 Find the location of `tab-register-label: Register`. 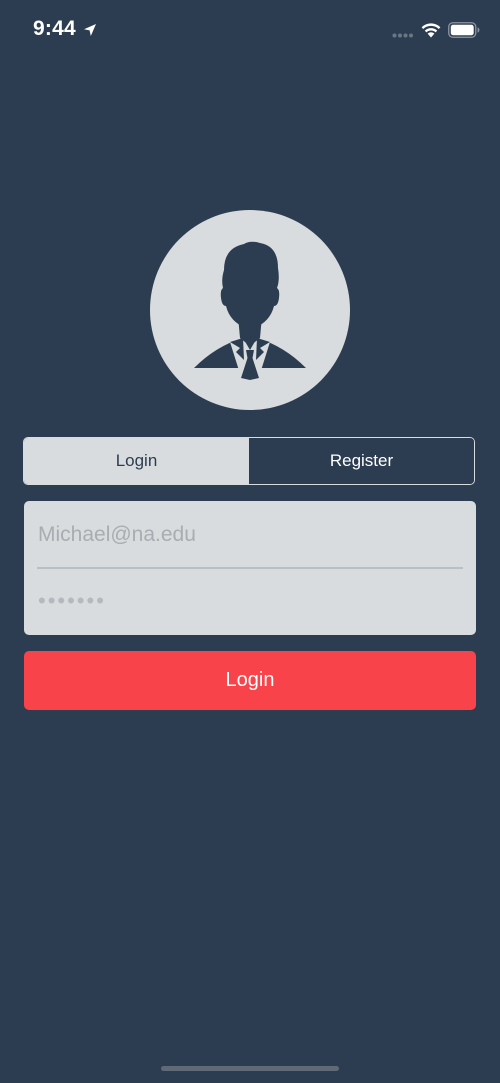

tab-register-label: Register is located at coordinates (361, 460).